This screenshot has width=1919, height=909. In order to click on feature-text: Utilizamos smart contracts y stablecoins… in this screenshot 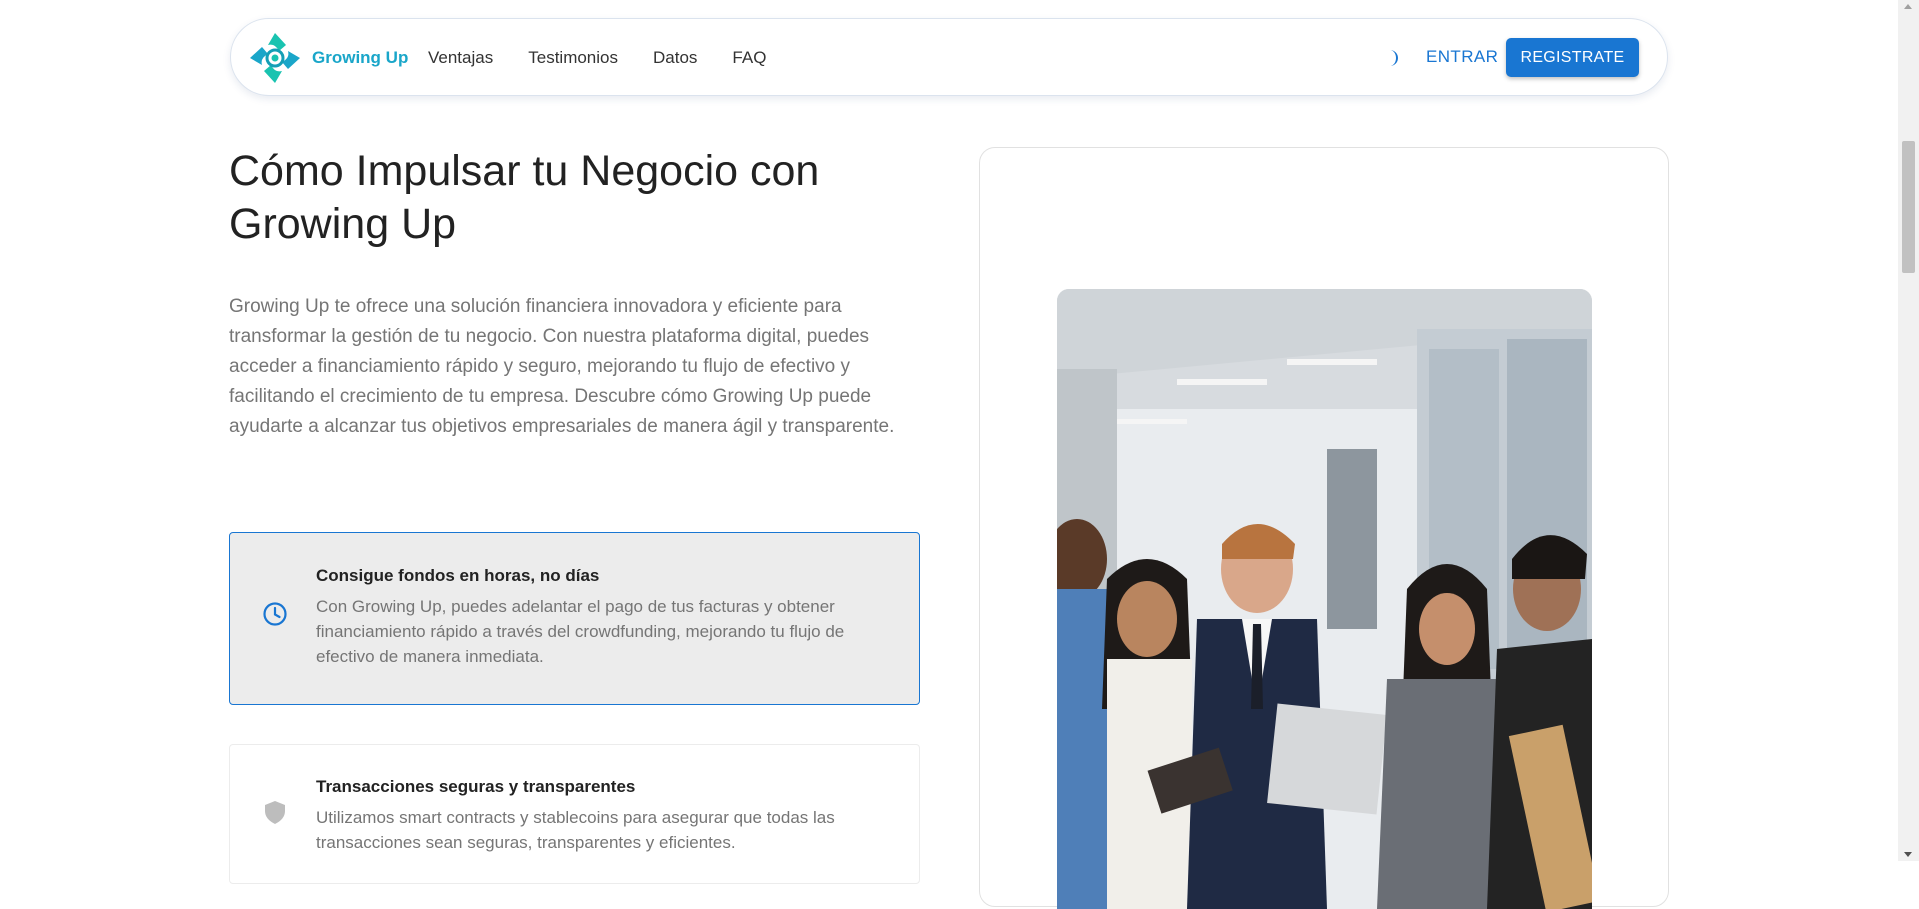, I will do `click(575, 830)`.